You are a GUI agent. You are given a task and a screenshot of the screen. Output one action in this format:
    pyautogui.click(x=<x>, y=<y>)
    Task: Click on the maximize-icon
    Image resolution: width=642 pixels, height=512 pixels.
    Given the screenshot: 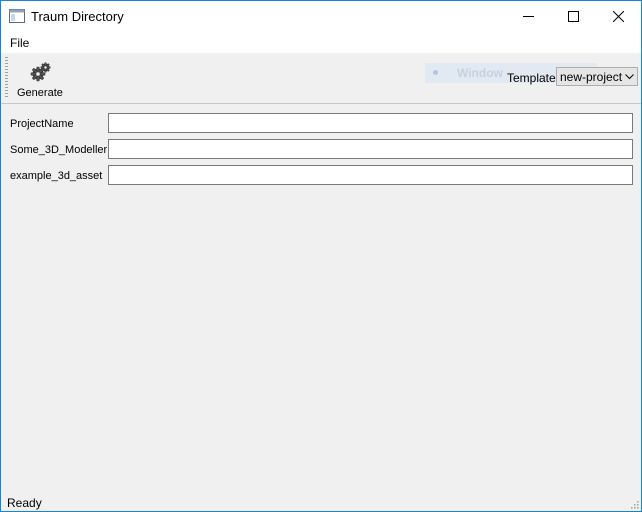 What is the action you would take?
    pyautogui.click(x=573, y=16)
    